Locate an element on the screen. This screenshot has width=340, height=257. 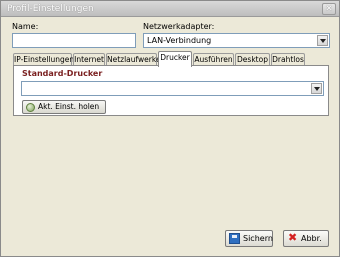
default-printer-select is located at coordinates (172, 88).